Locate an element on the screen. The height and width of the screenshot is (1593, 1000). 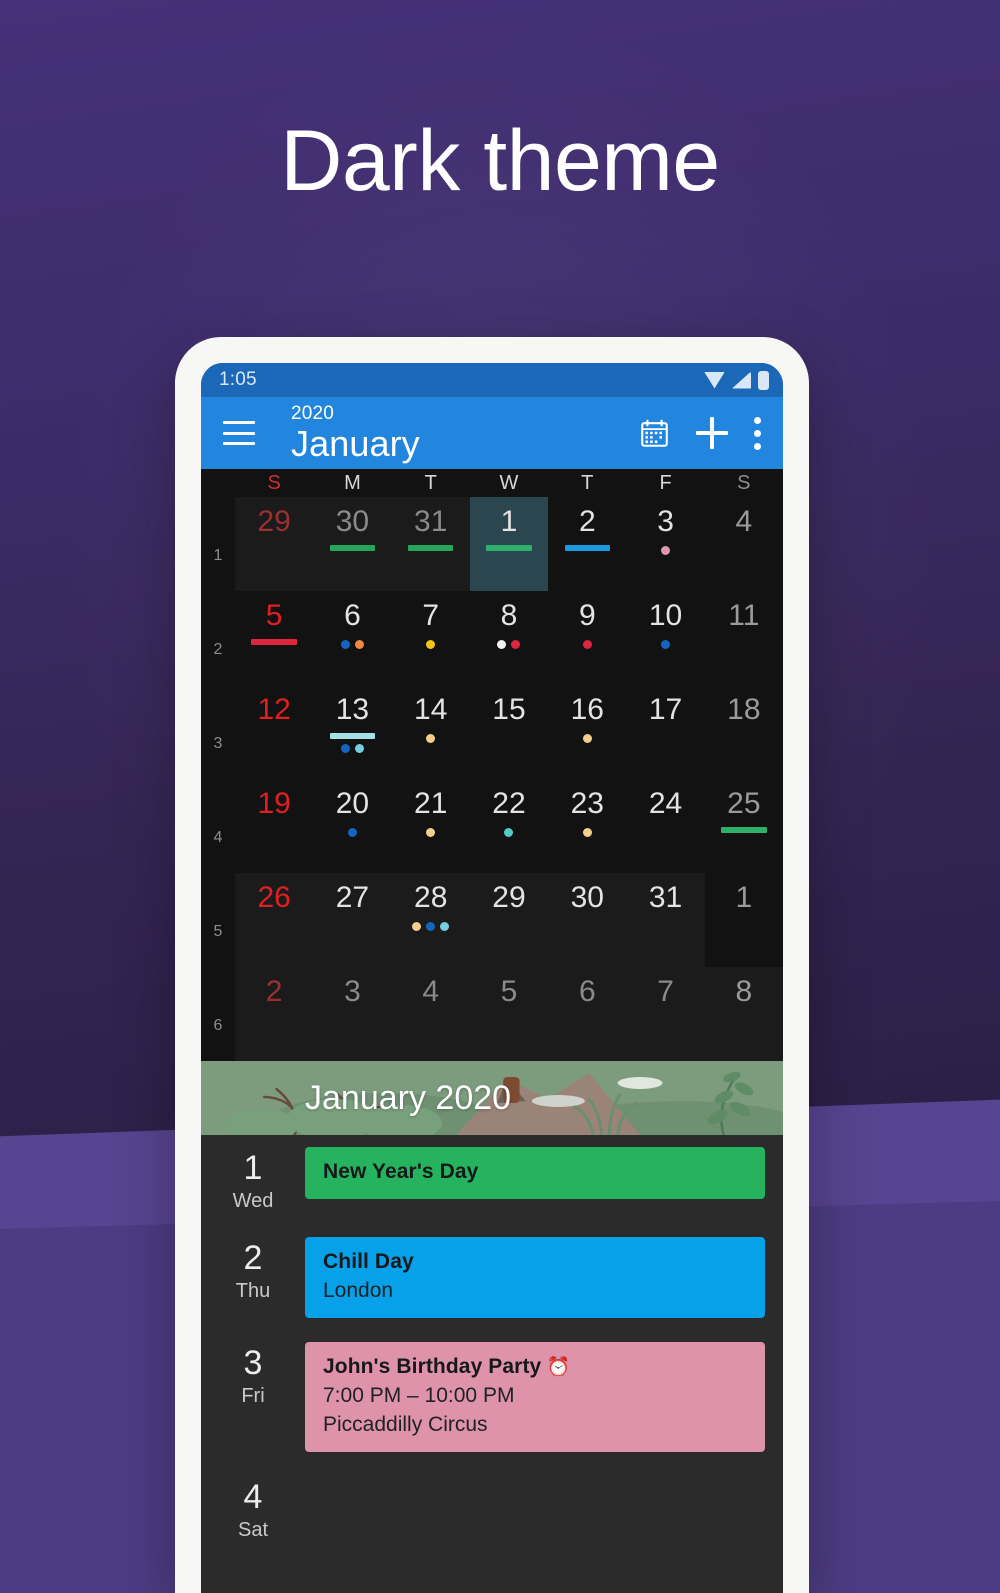
calendar-day-cell: 14 is located at coordinates (431, 732).